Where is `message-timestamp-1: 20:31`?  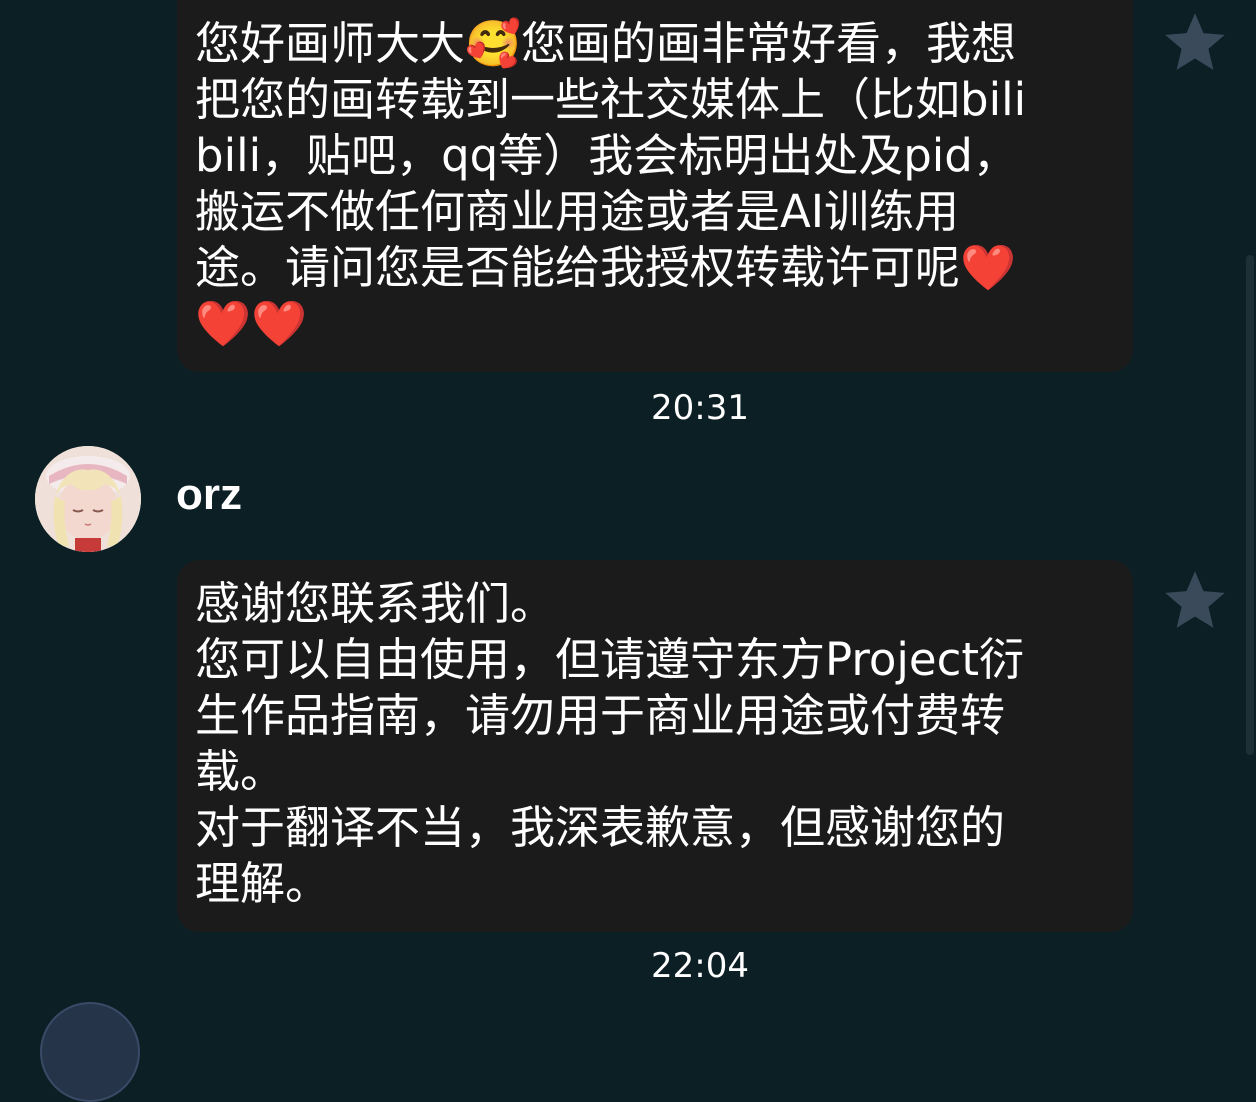
message-timestamp-1: 20:31 is located at coordinates (700, 408).